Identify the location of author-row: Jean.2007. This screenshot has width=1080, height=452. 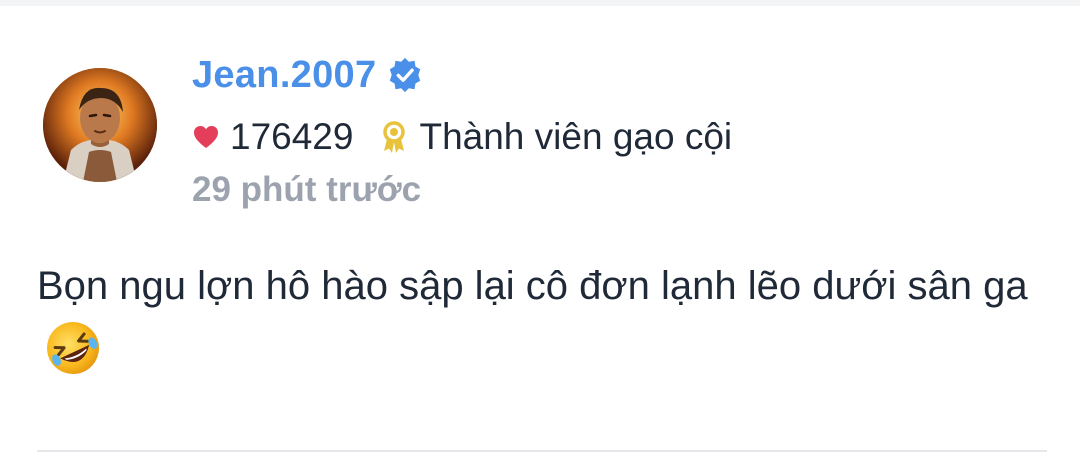
(308, 75).